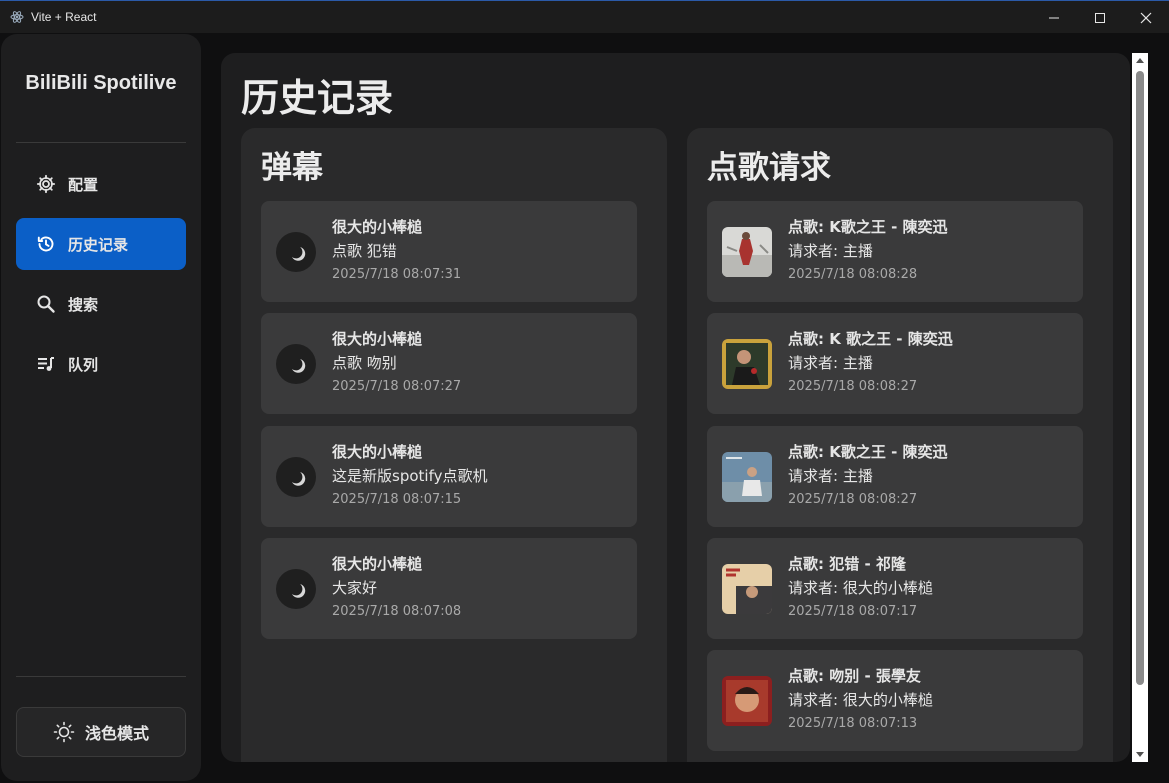 This screenshot has width=1169, height=783. I want to click on window-title: Vite + React, so click(64, 17).